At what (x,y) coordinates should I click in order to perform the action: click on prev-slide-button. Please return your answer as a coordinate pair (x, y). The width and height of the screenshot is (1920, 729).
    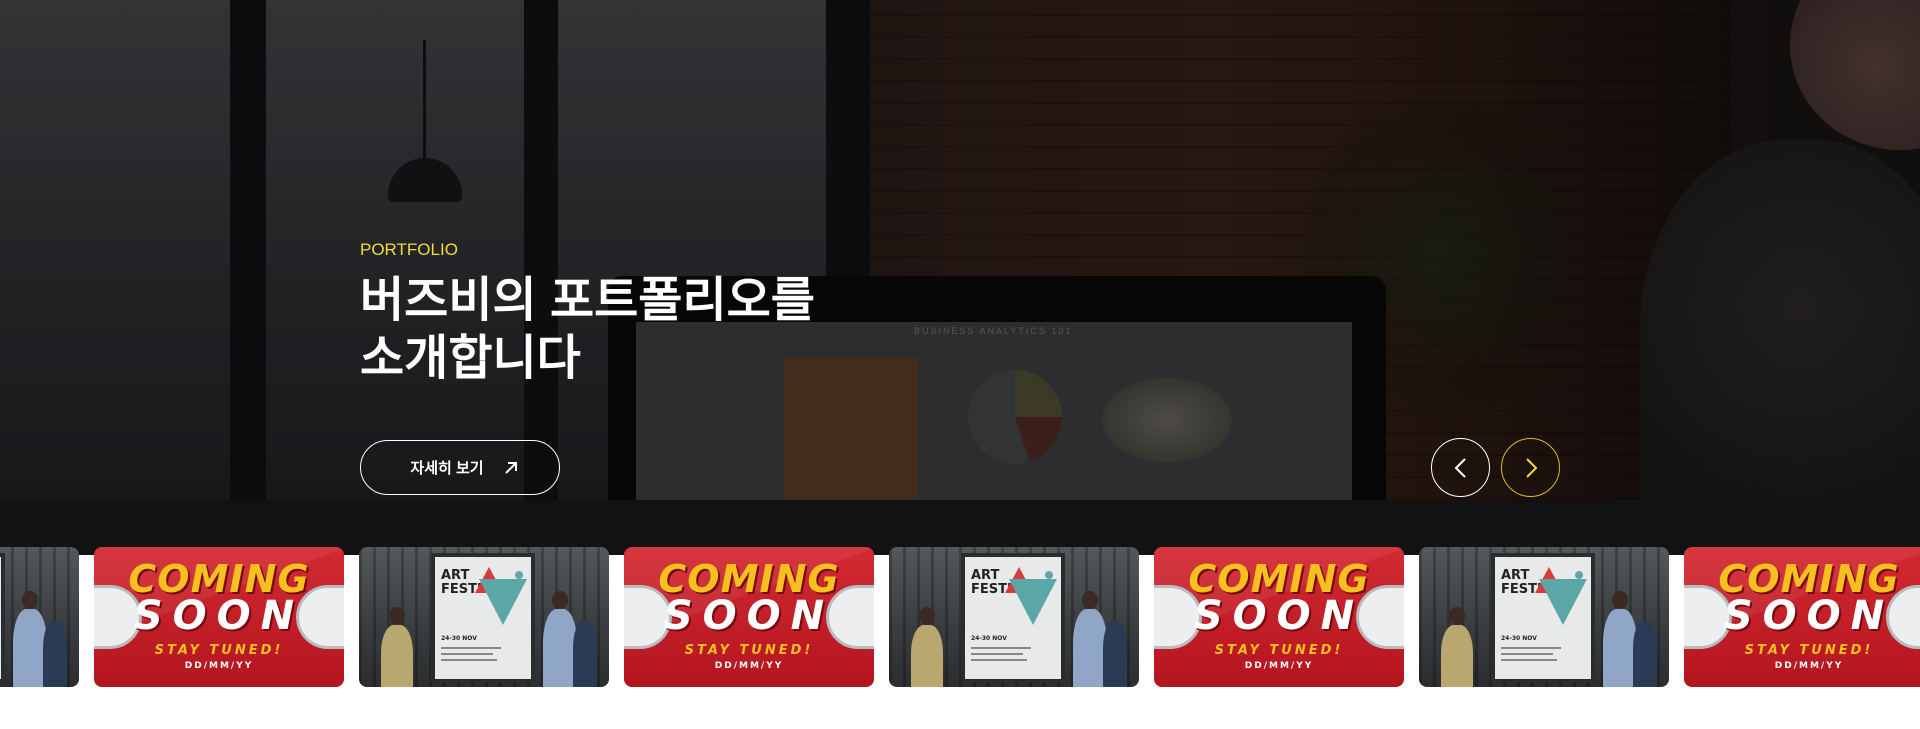
    Looking at the image, I should click on (1460, 467).